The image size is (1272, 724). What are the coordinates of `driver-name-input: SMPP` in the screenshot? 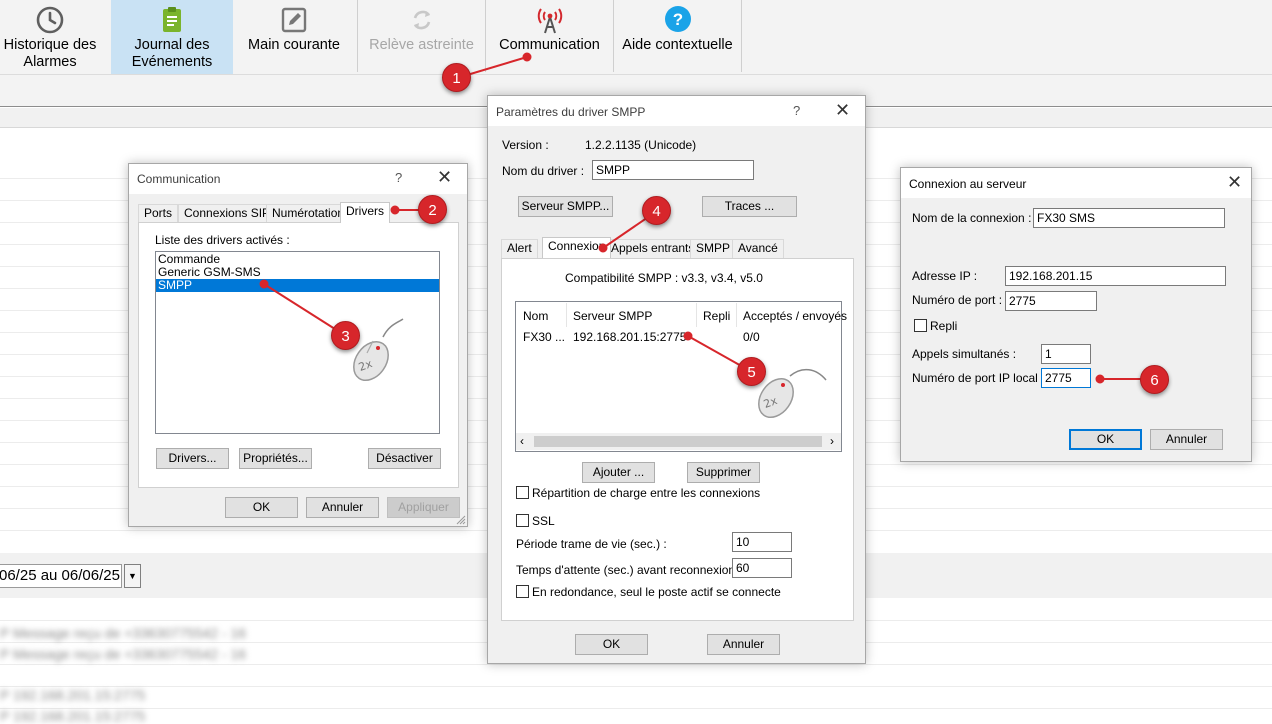 It's located at (673, 170).